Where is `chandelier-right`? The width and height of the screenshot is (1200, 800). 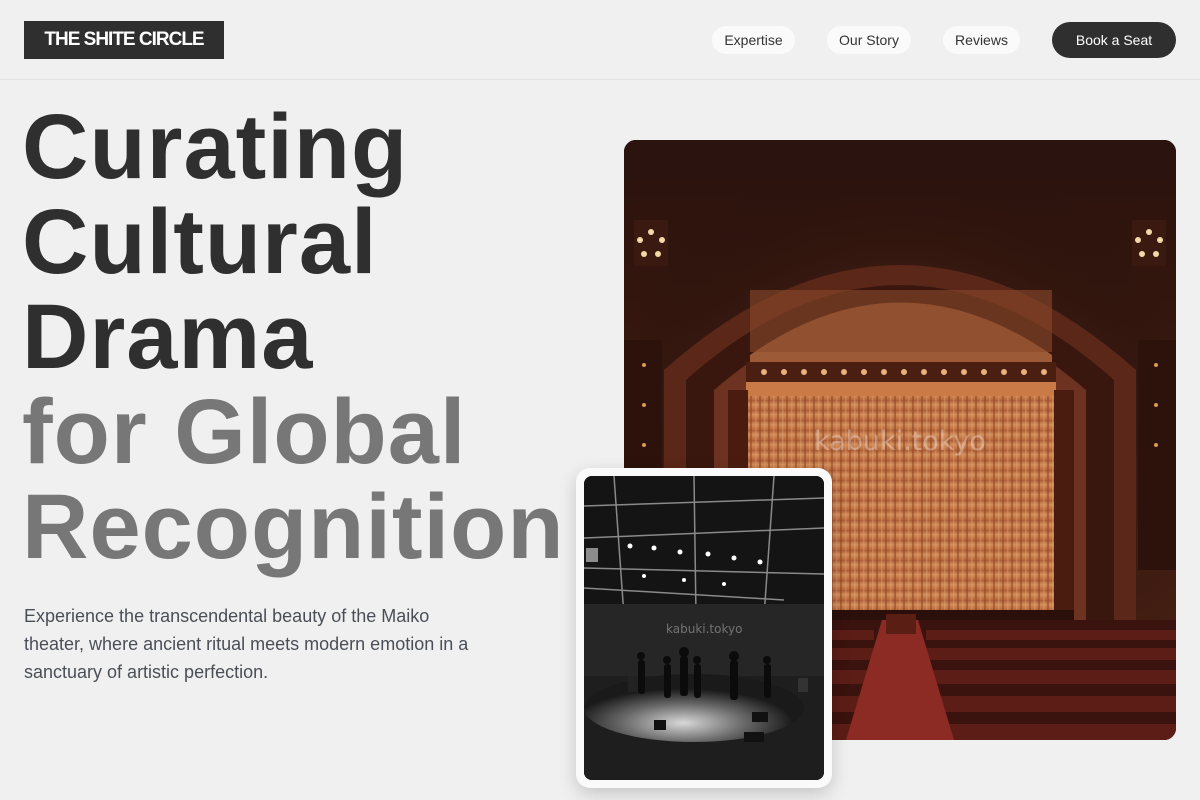
chandelier-right is located at coordinates (1149, 243).